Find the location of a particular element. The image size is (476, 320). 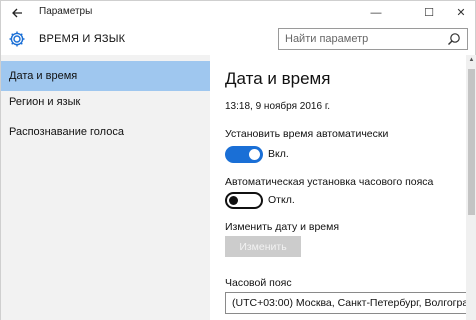

current-datetime: 13:18, 9 ноября 2016 г. is located at coordinates (278, 106).